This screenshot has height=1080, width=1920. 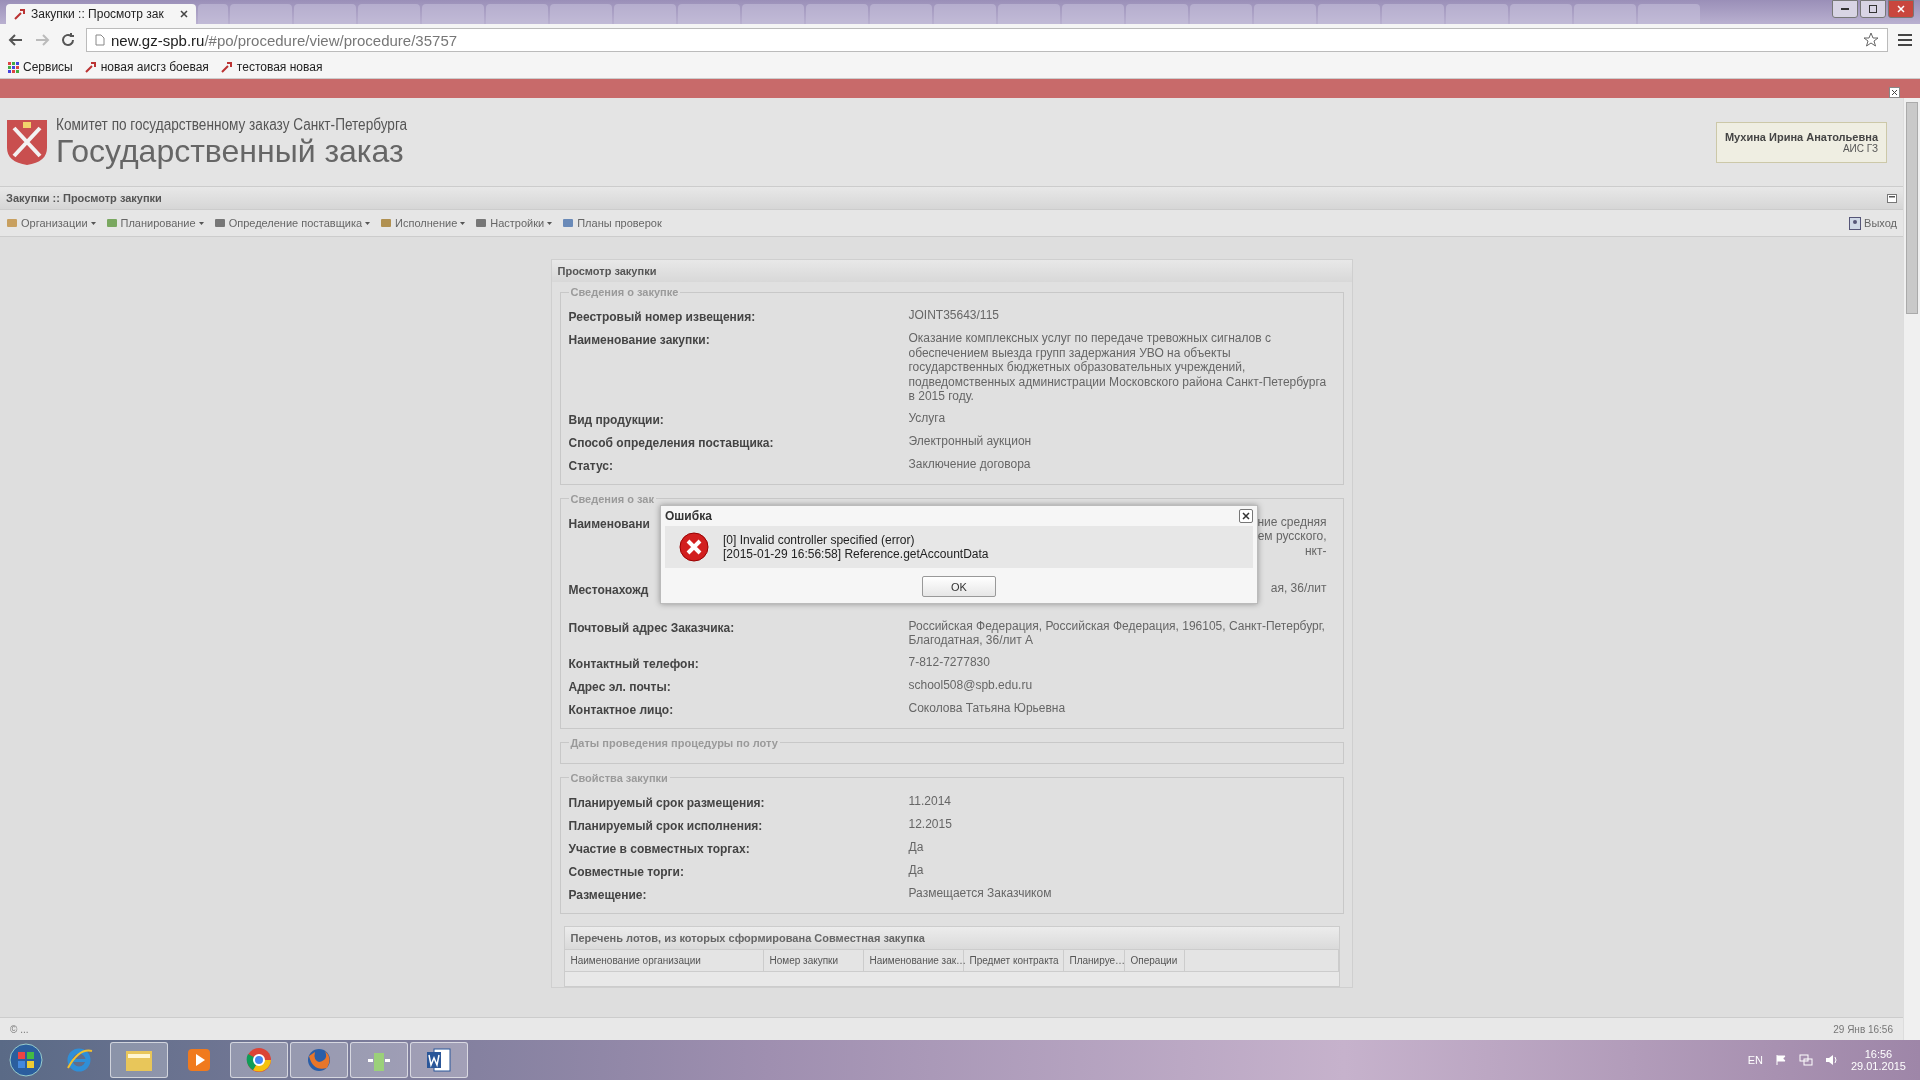 I want to click on field-label: Планируемый срок исполнения:, so click(x=665, y=825).